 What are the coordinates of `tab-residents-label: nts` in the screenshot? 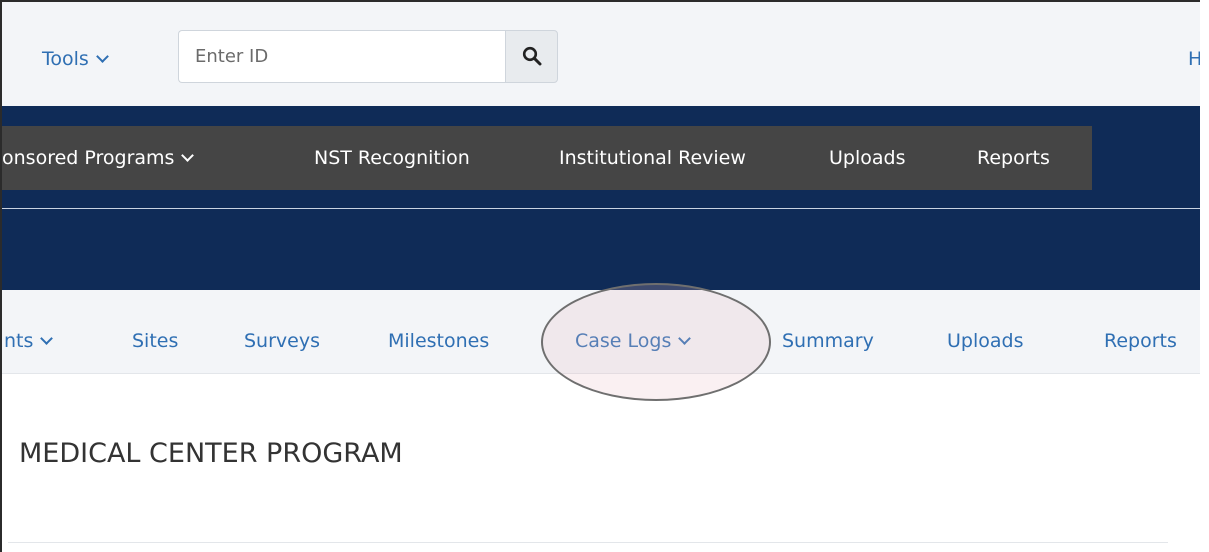 It's located at (19, 341).